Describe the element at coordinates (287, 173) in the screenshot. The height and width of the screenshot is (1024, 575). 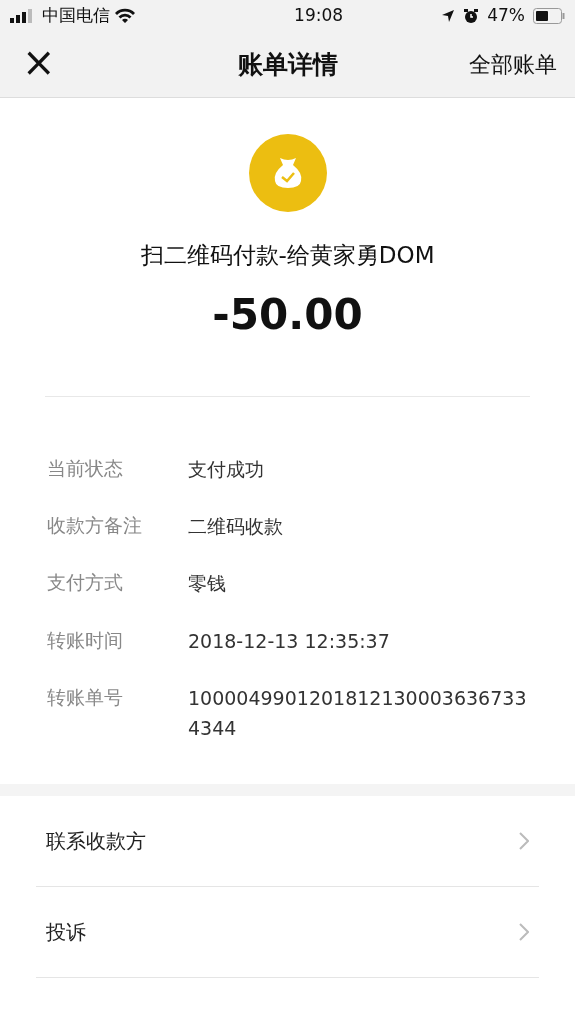
I see `money-bag-icon` at that location.